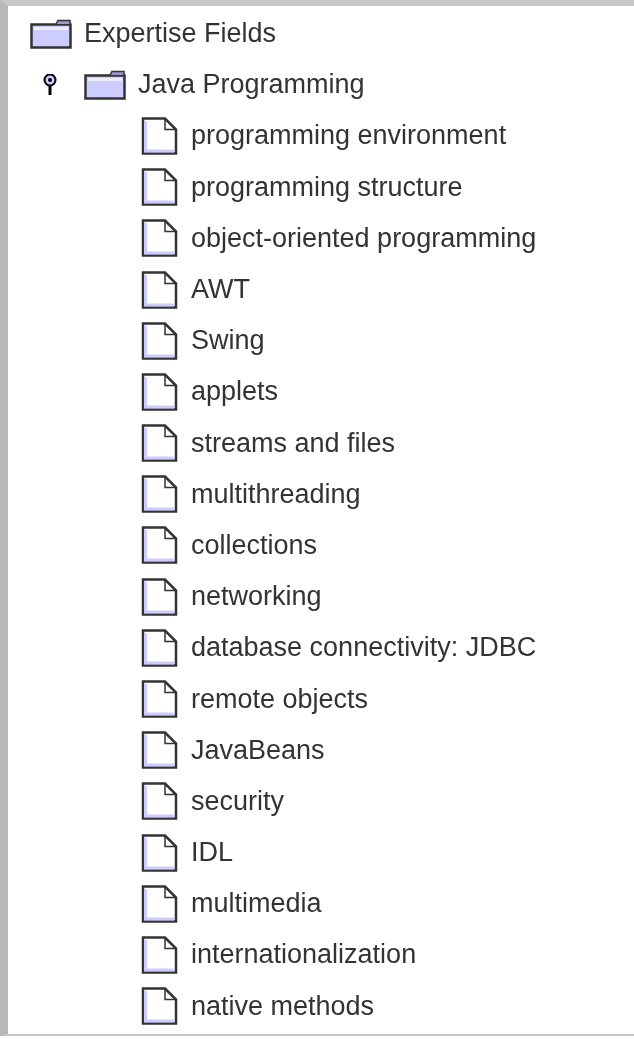 This screenshot has width=634, height=1039. Describe the element at coordinates (254, 545) in the screenshot. I see `tree-node-label: collections` at that location.